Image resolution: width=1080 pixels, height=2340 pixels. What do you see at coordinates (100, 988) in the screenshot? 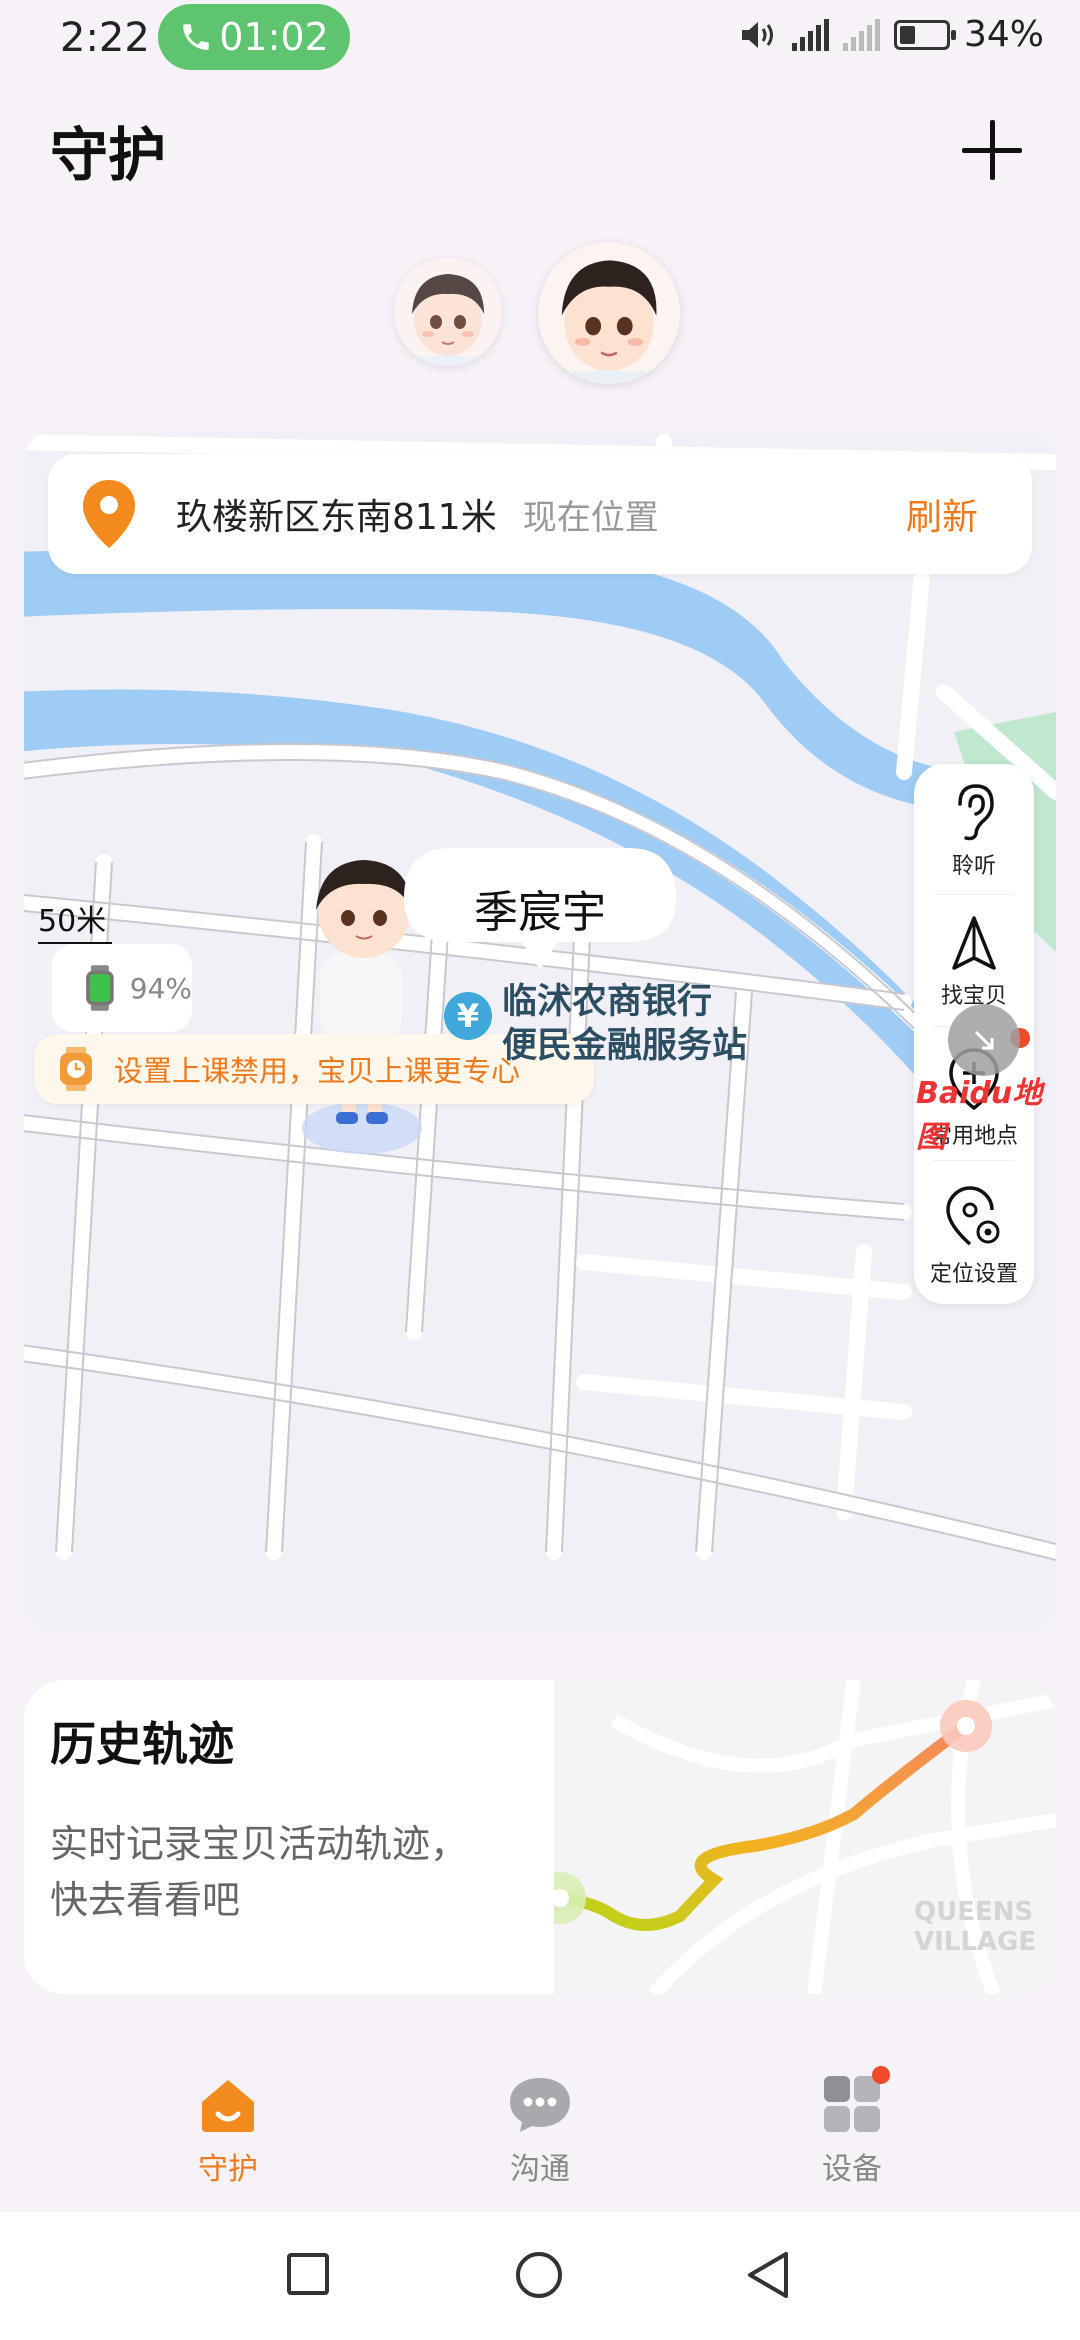
I see `watch-icon` at bounding box center [100, 988].